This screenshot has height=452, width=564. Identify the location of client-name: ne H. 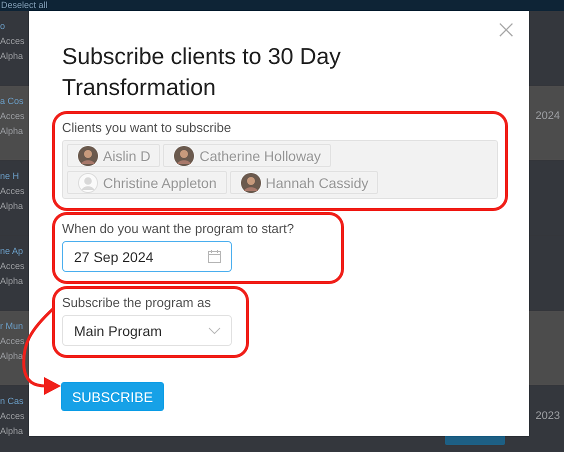
(10, 176).